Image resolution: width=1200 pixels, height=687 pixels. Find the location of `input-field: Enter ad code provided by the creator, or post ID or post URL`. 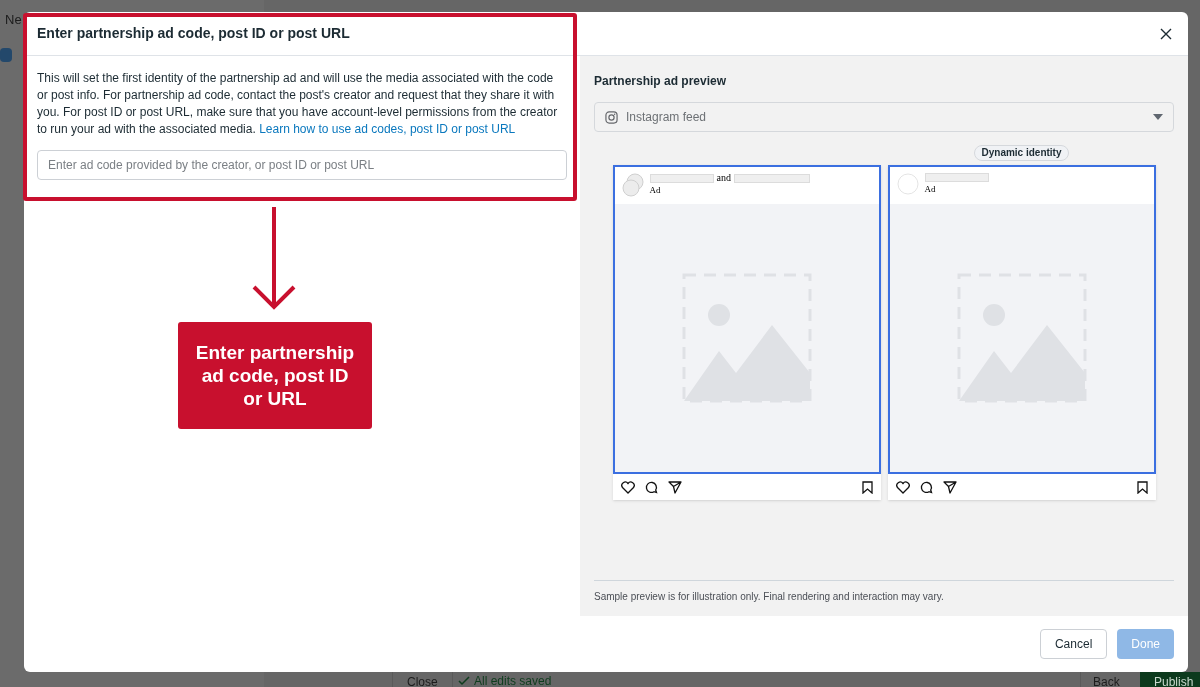

input-field: Enter ad code provided by the creator, or post ID or post URL is located at coordinates (302, 165).